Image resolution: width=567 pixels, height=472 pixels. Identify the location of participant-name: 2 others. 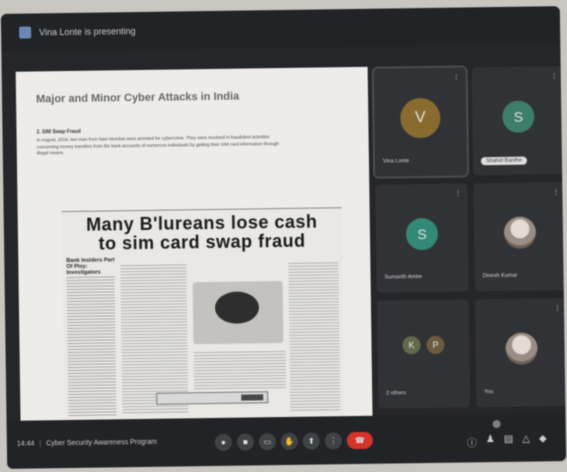
(396, 393).